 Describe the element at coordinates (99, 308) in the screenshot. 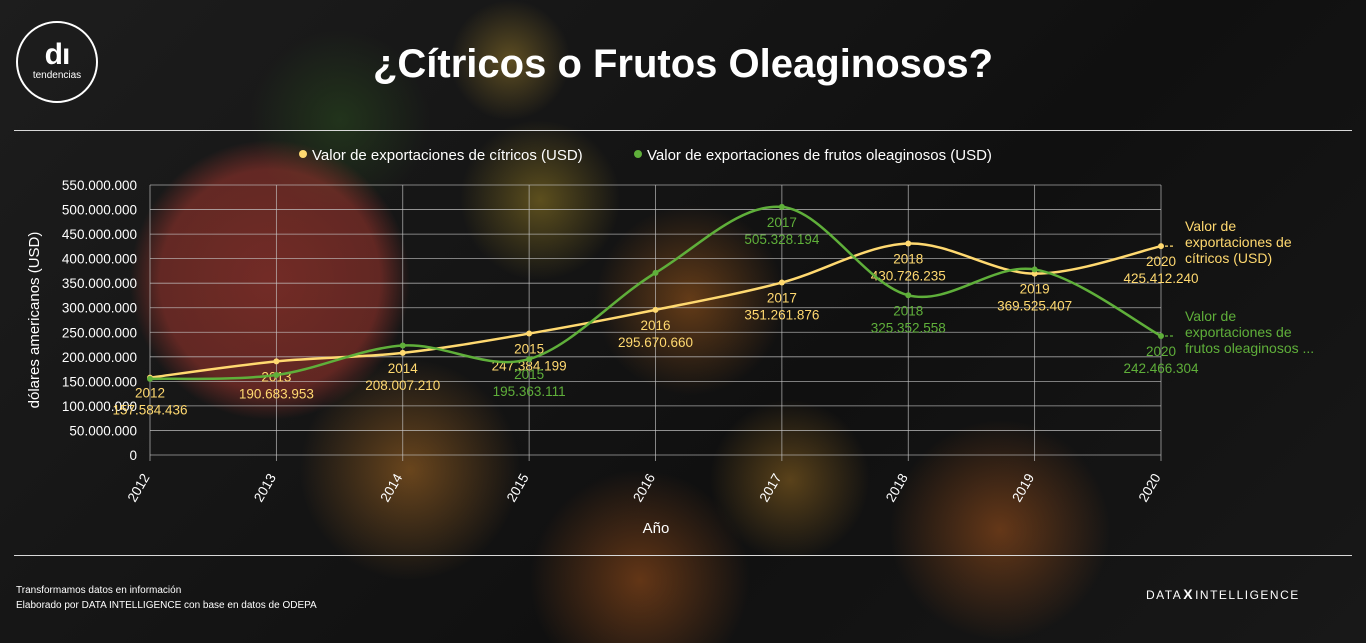

I see `y-tick-label: 300.000.000` at that location.